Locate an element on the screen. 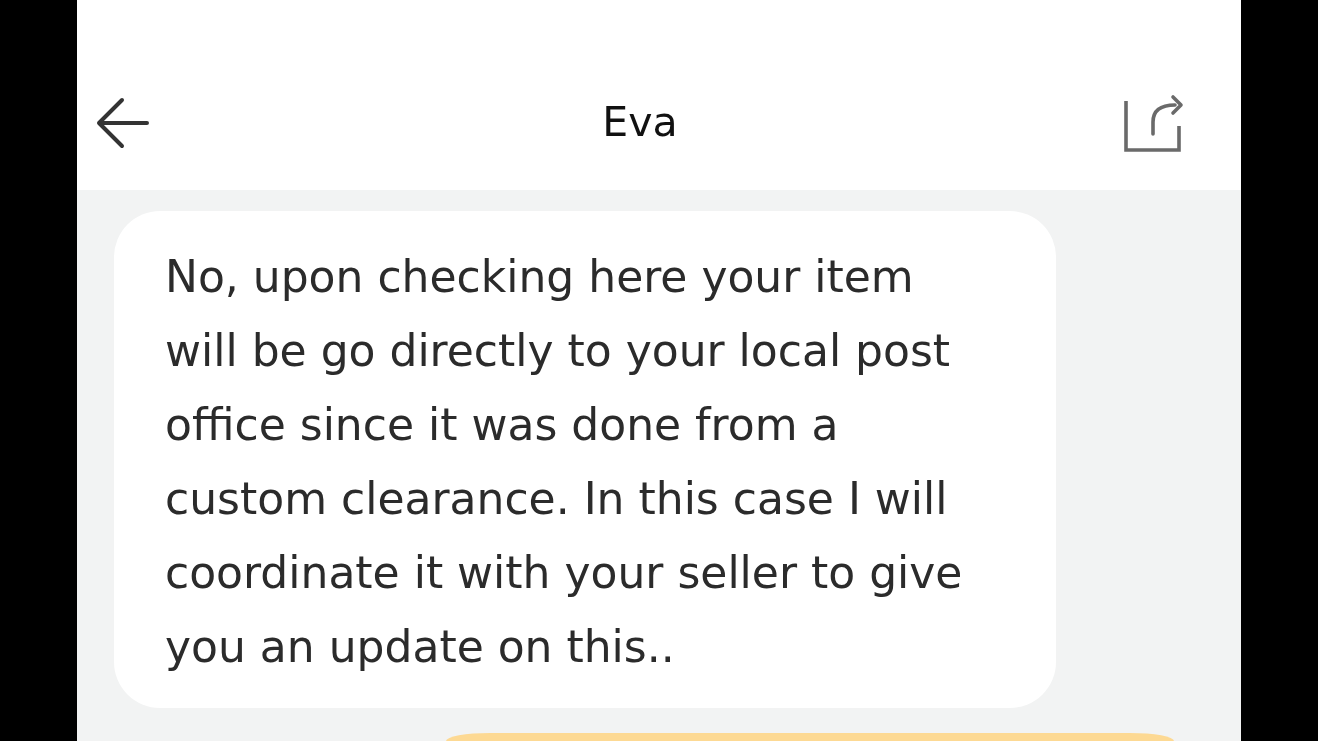 Image resolution: width=1318 pixels, height=741 pixels. back-arrow-icon is located at coordinates (122, 123).